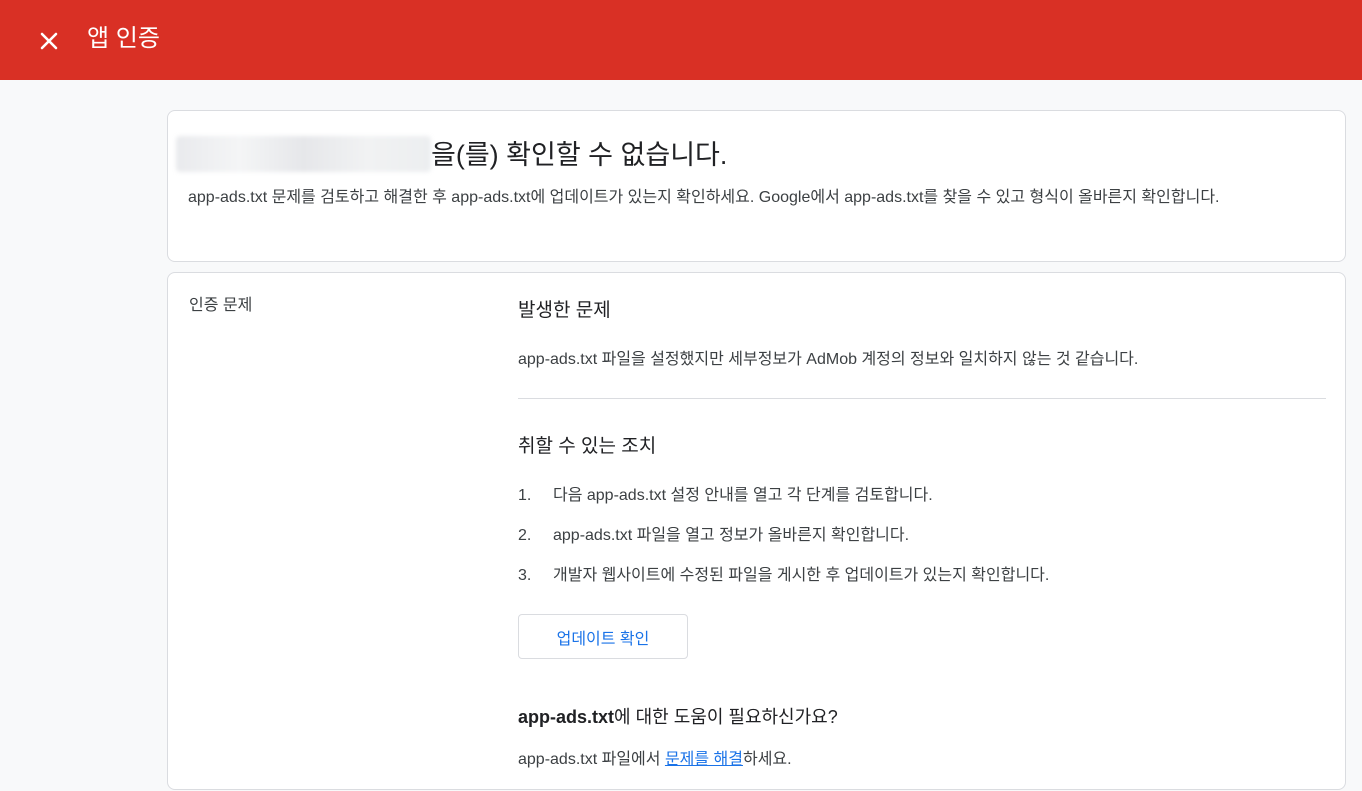  I want to click on help-heading-bold: app-ads.txt, so click(566, 717).